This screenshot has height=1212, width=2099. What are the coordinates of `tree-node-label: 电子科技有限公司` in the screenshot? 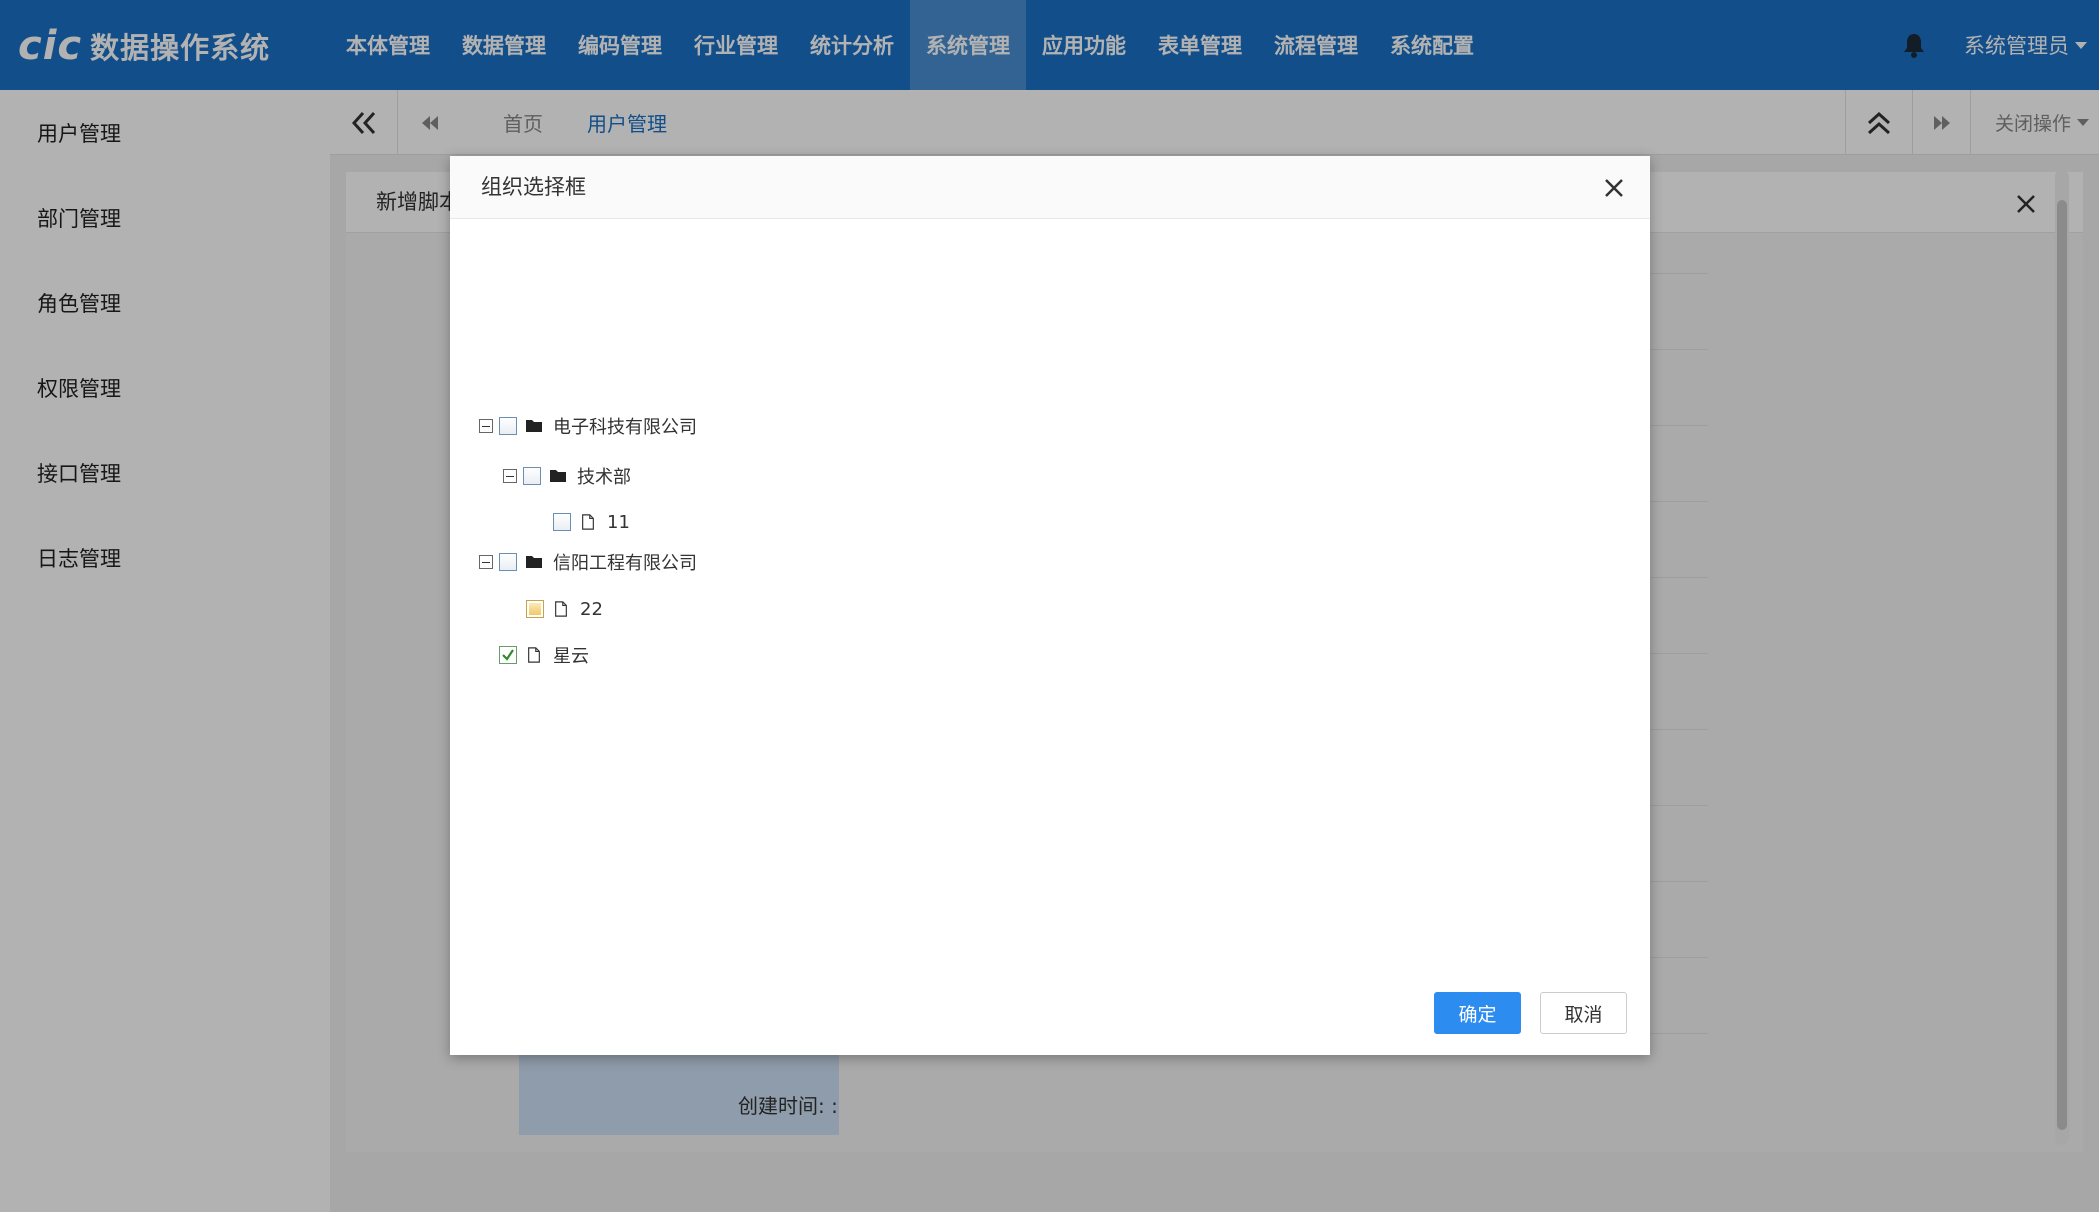 It's located at (625, 426).